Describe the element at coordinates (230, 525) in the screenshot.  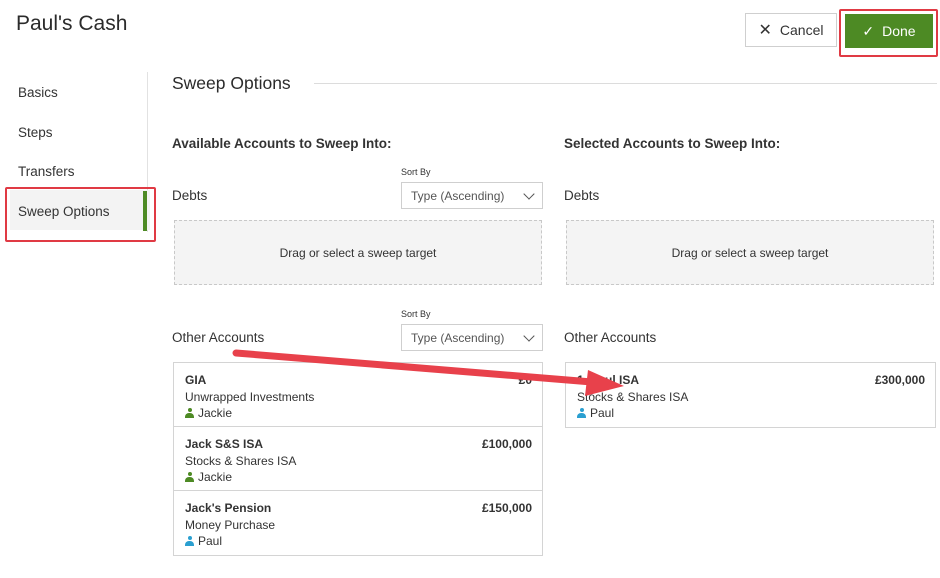
I see `account-type: Money Purchase` at that location.